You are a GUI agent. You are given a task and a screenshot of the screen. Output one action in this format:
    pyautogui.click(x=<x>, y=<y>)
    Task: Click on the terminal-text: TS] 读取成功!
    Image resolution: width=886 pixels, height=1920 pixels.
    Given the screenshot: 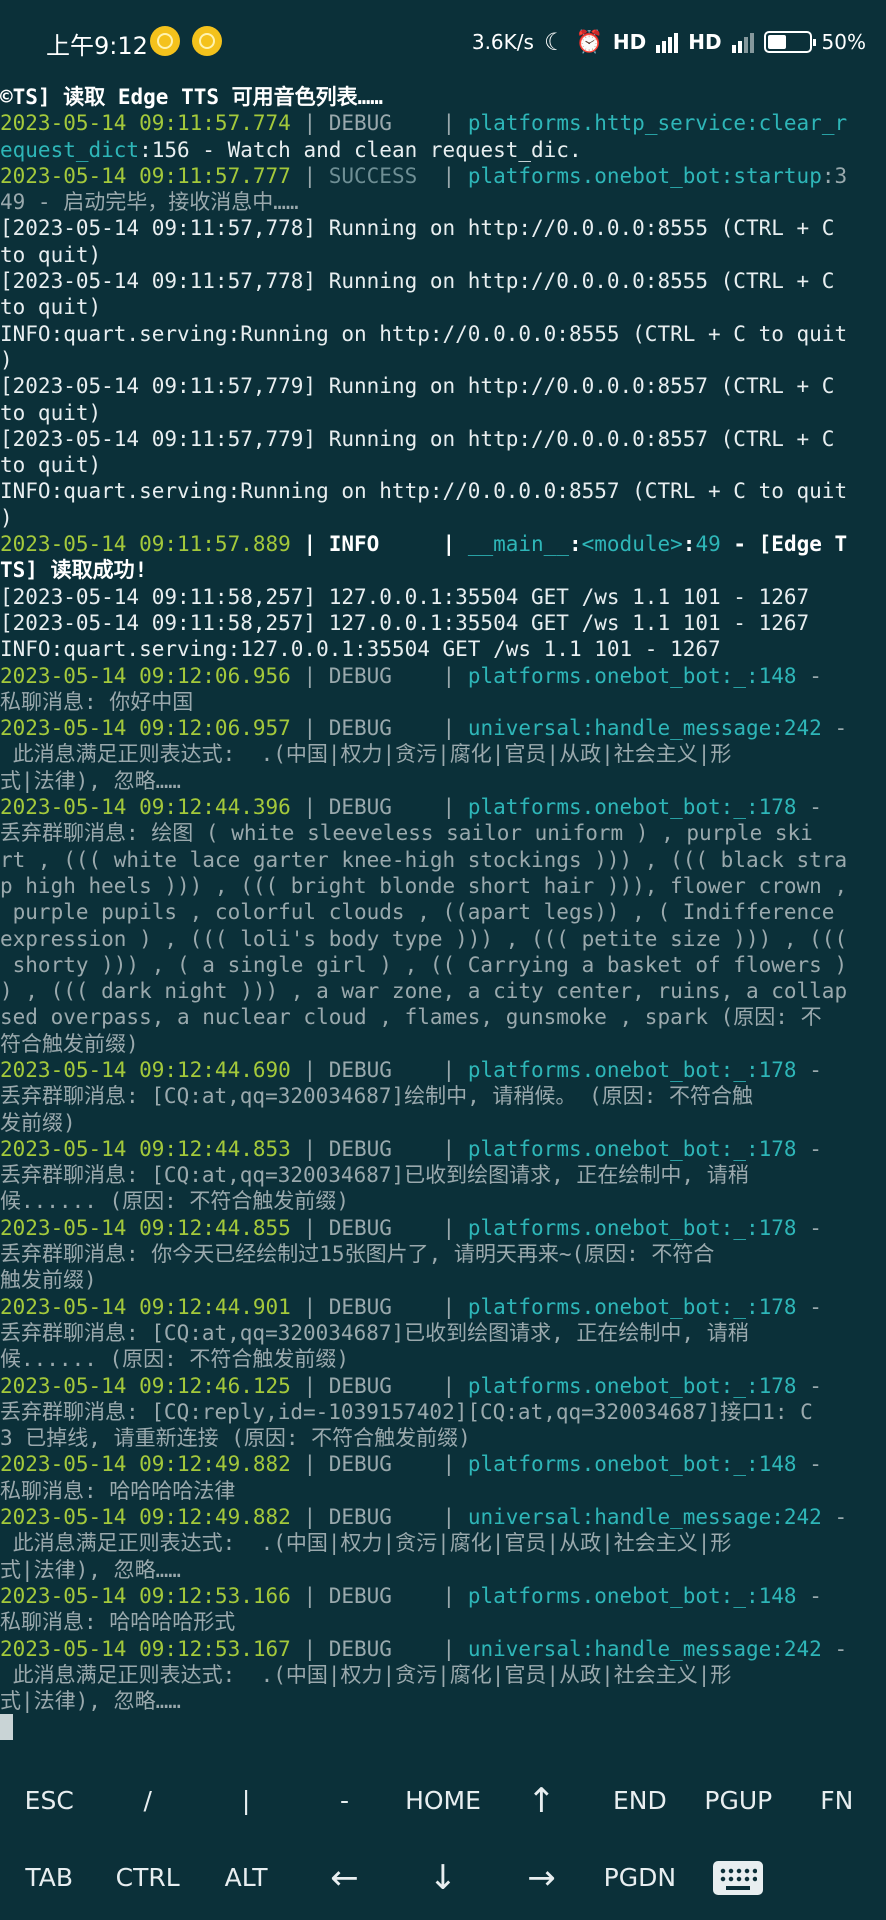 What is the action you would take?
    pyautogui.click(x=74, y=570)
    